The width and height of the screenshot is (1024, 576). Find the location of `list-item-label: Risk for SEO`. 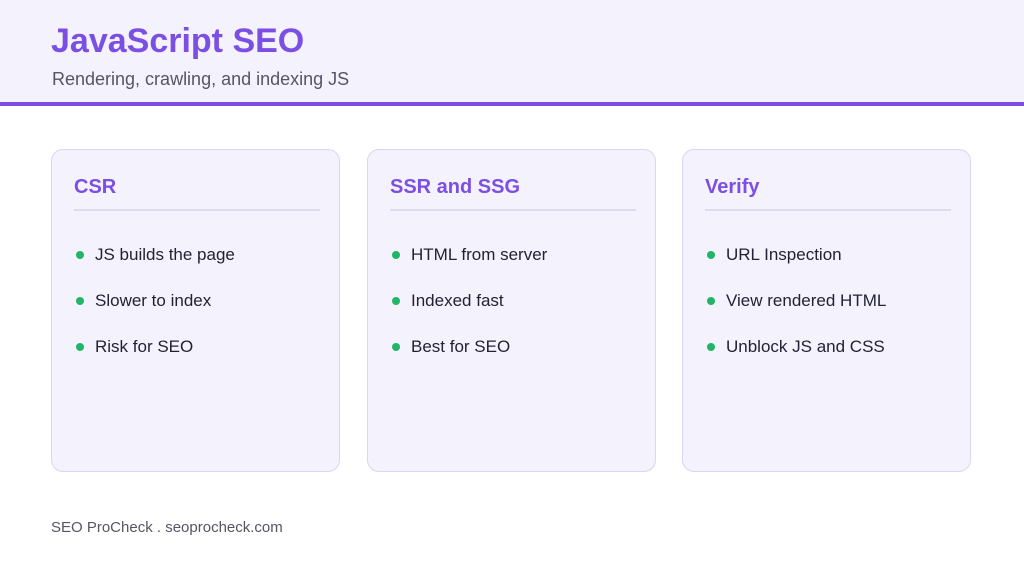

list-item-label: Risk for SEO is located at coordinates (144, 346).